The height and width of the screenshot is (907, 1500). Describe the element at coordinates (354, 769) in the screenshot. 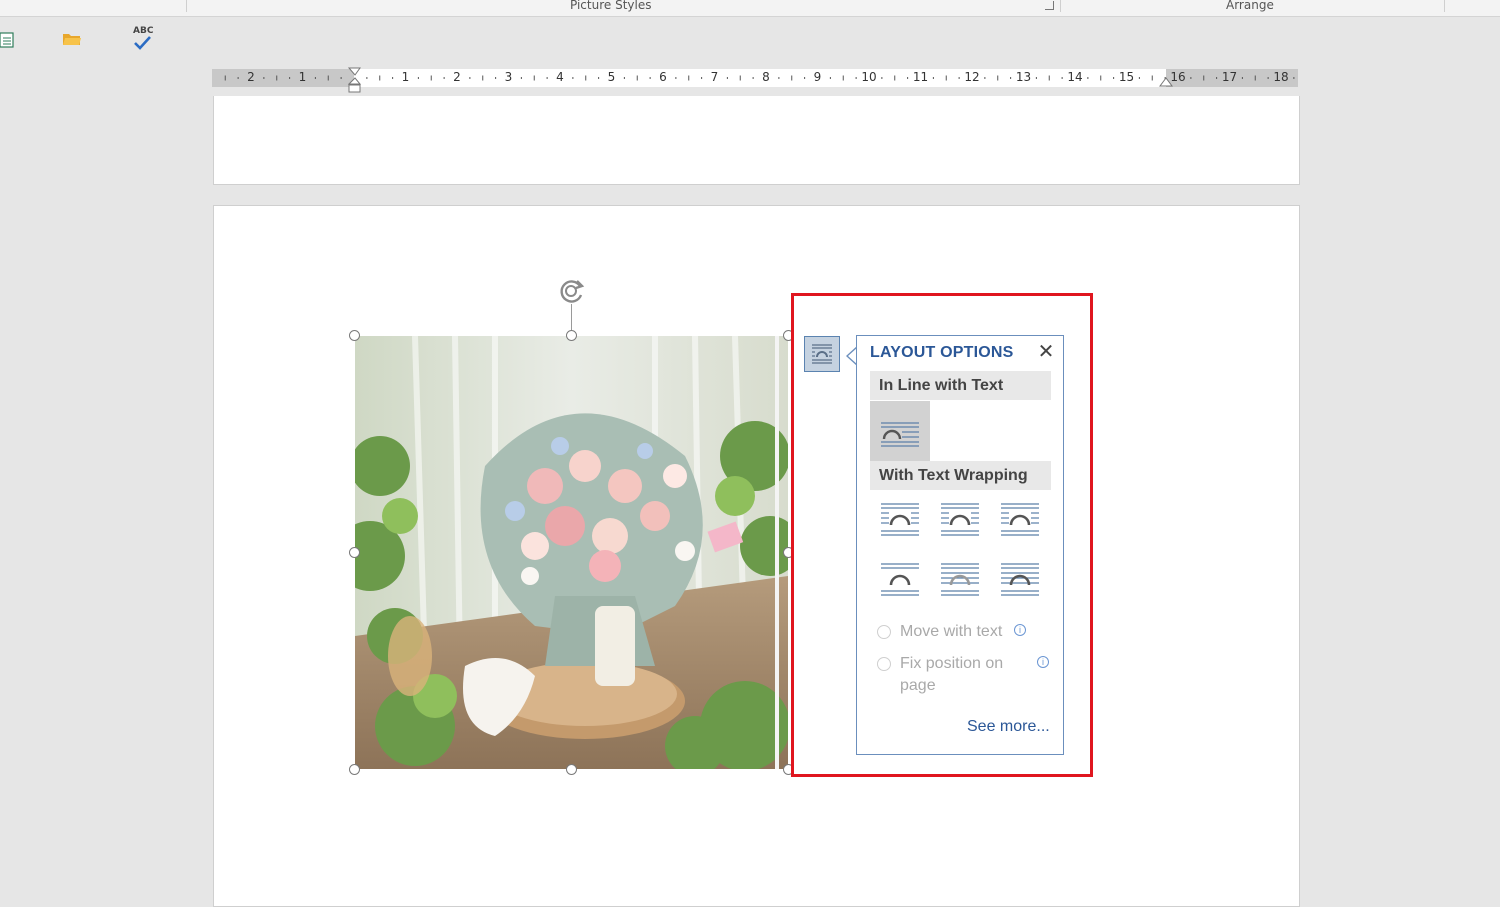

I see `resize-handle-bottom-left` at that location.